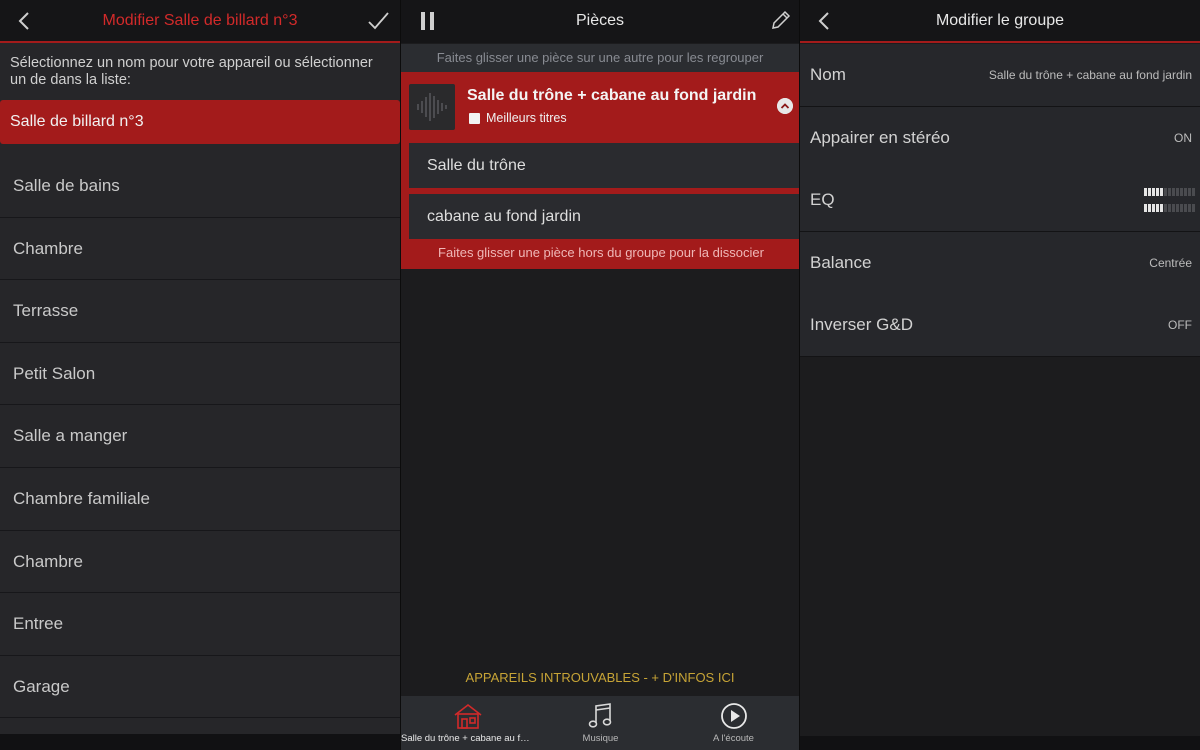  Describe the element at coordinates (828, 74) in the screenshot. I see `setting-label: Nom` at that location.